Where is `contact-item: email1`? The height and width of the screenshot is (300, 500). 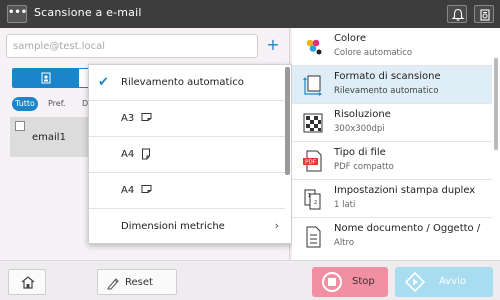 contact-item: email1 is located at coordinates (55, 137).